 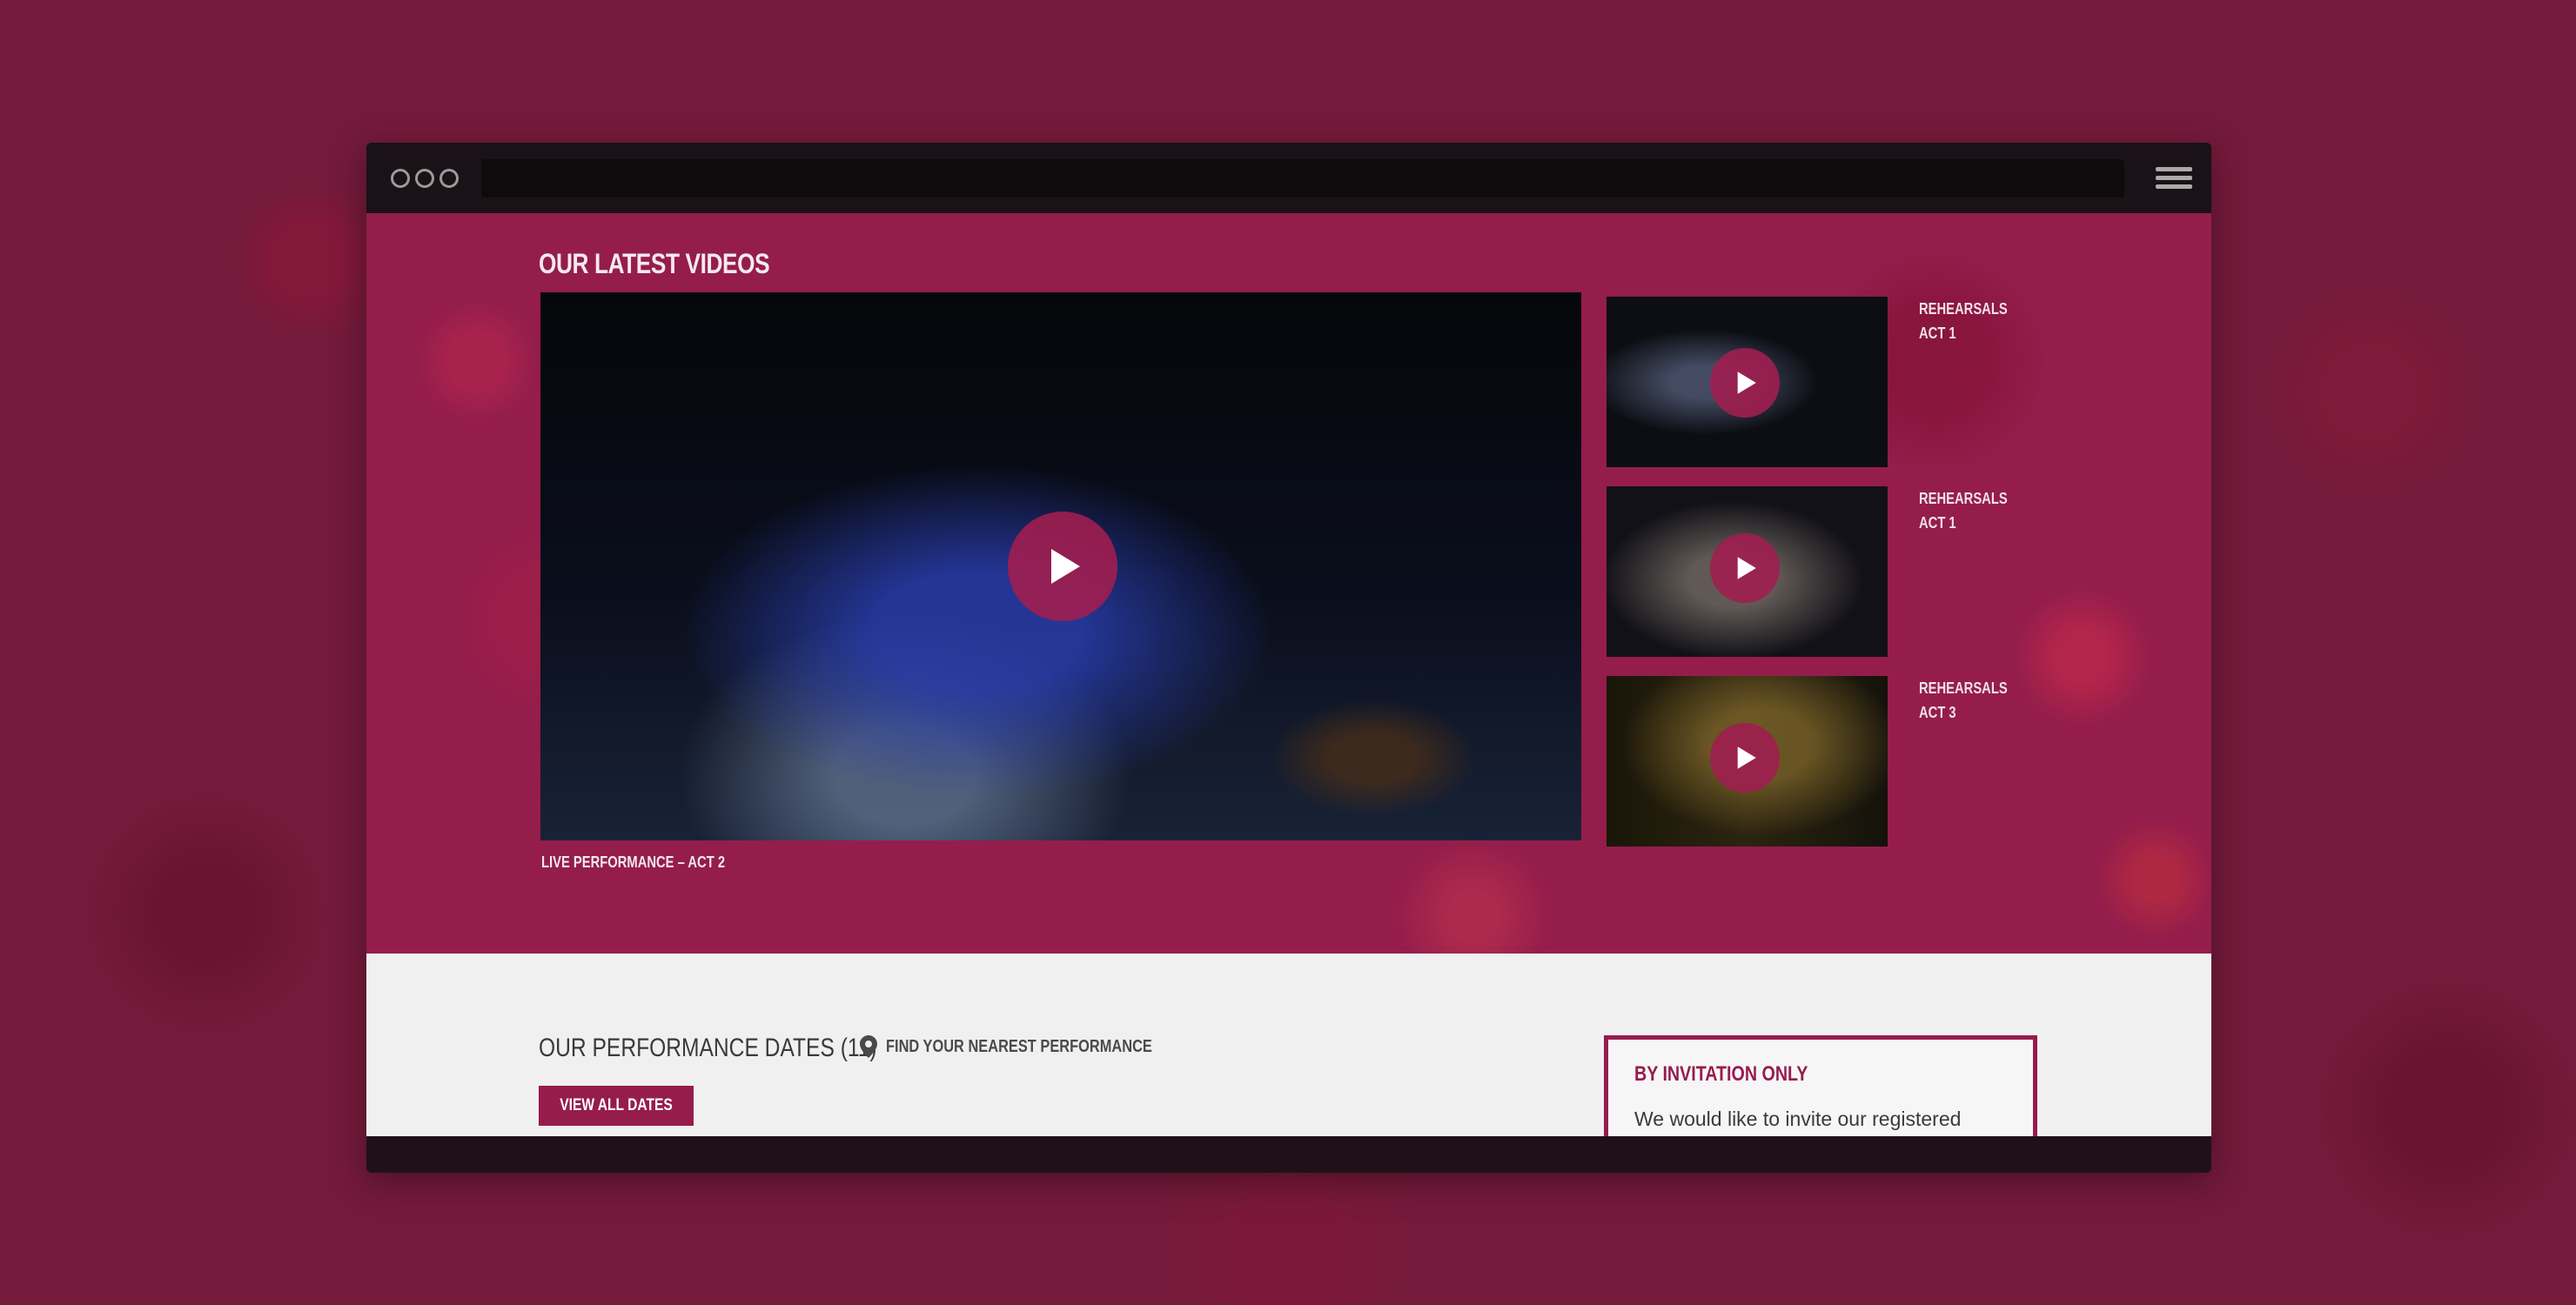 What do you see at coordinates (2174, 180) in the screenshot?
I see `hamburger-icon` at bounding box center [2174, 180].